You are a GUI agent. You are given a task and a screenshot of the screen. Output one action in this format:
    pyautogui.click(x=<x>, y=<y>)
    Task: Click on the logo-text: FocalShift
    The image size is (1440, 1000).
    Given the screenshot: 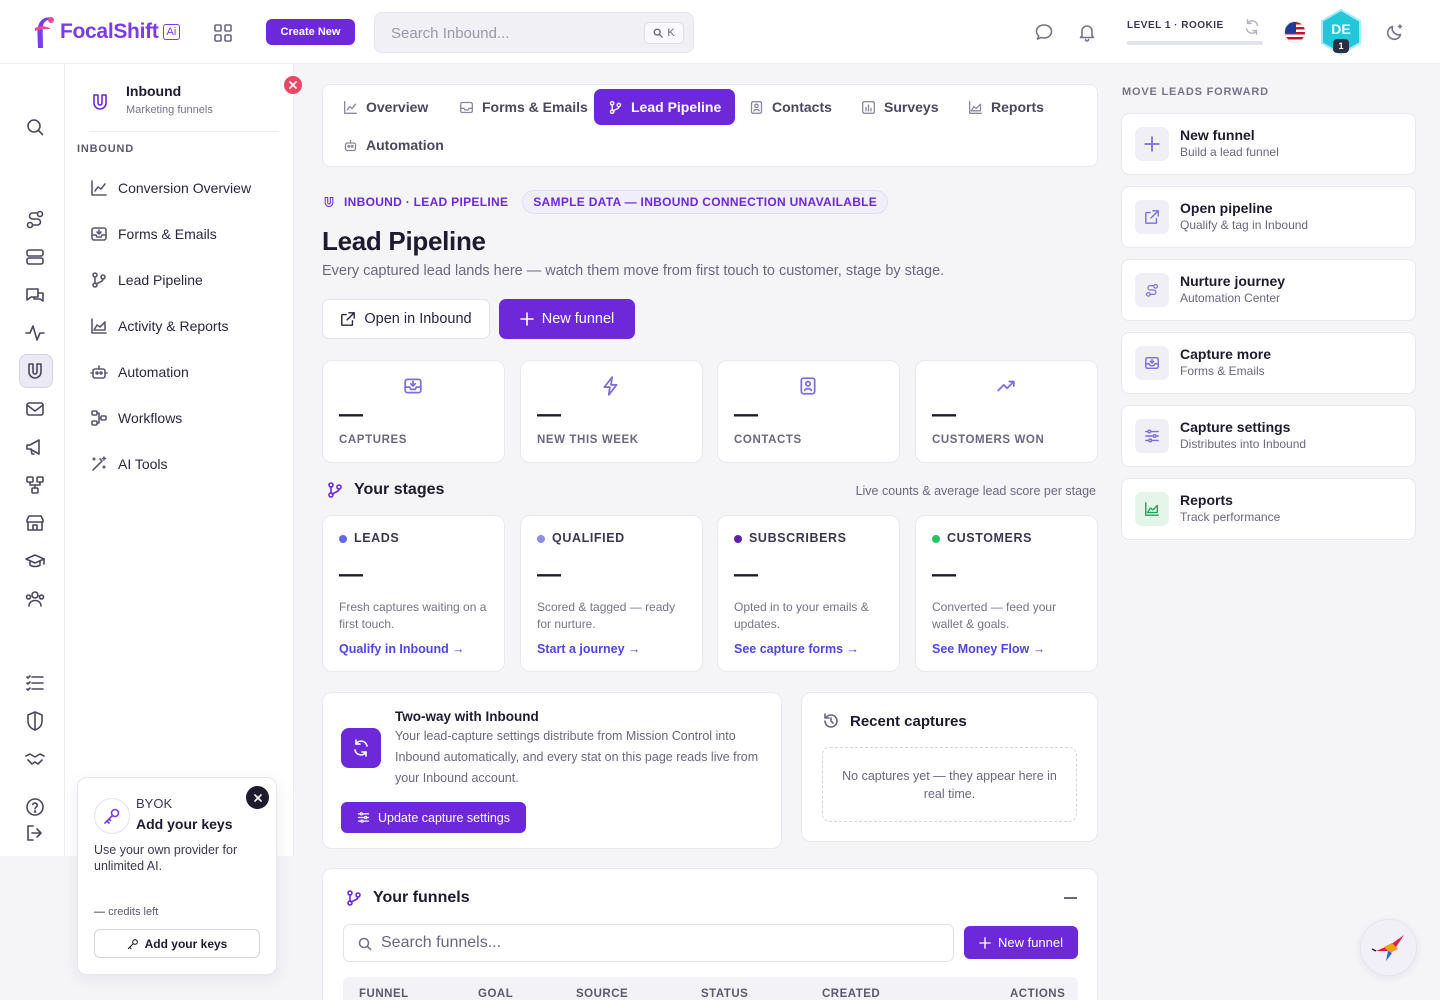 What is the action you would take?
    pyautogui.click(x=109, y=31)
    